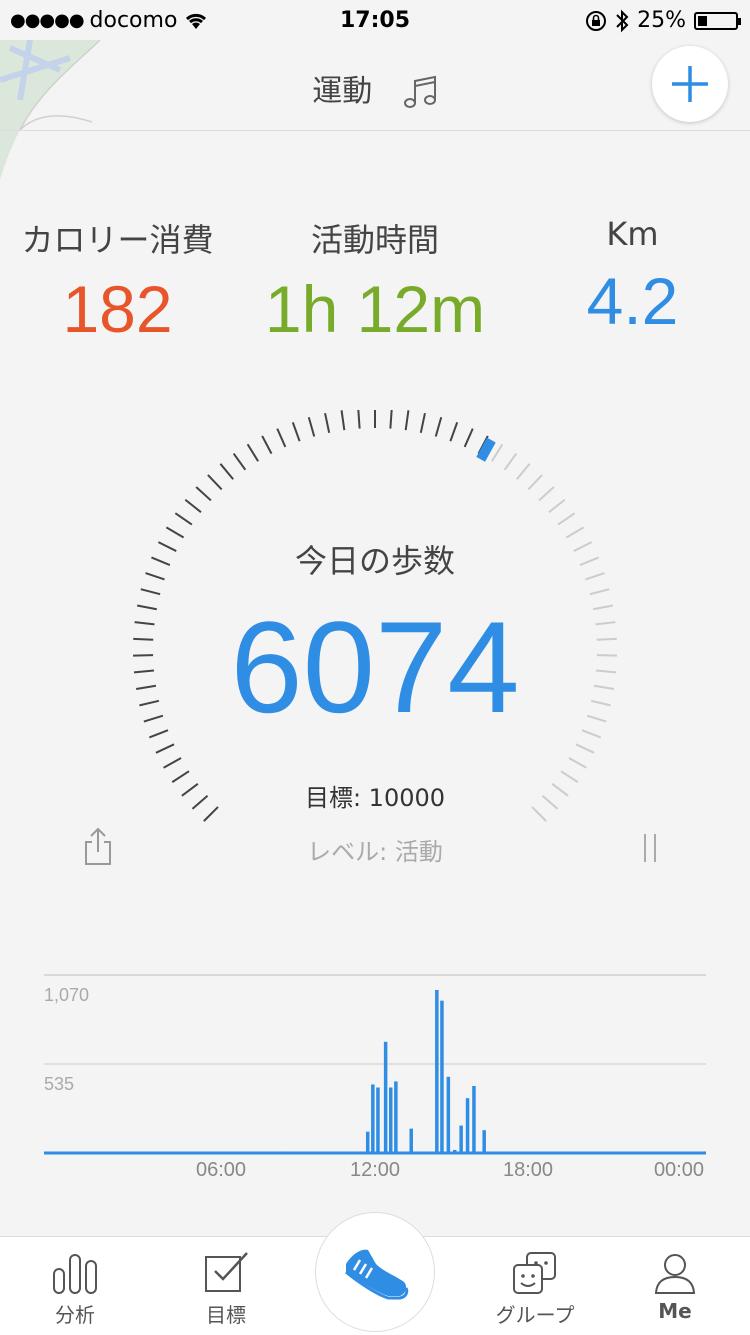  I want to click on stat-calories: カロリー消費 182, so click(117, 281).